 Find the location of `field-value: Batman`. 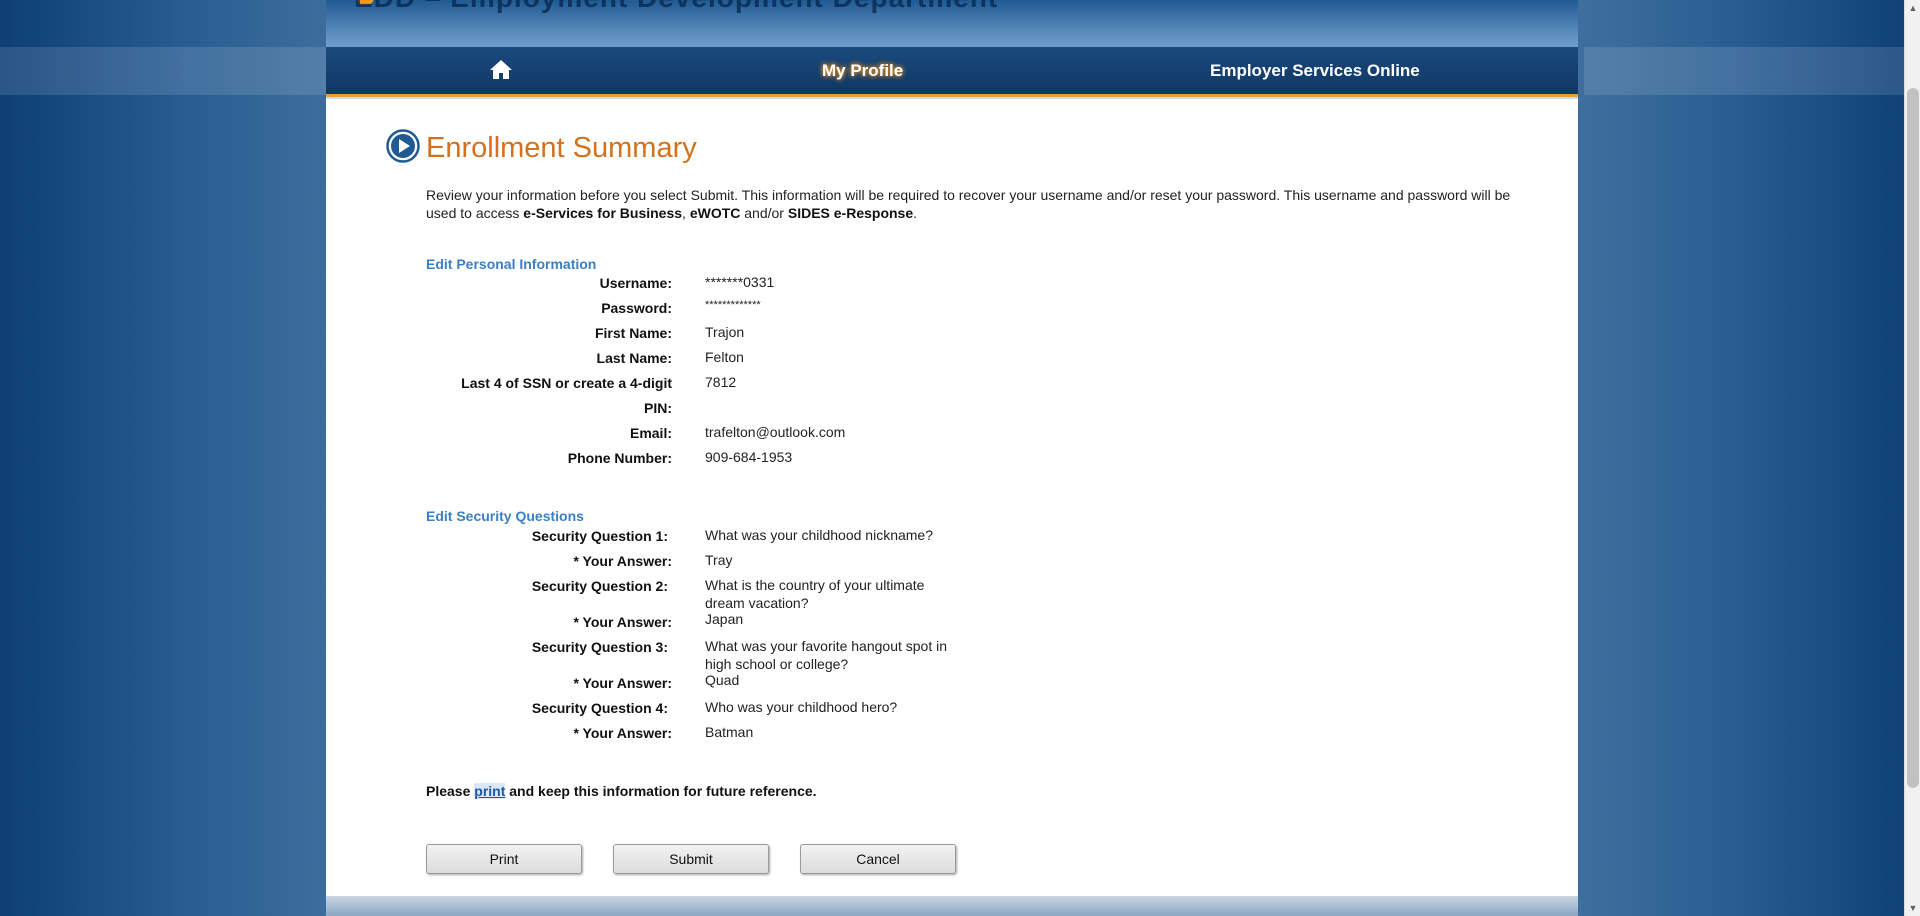

field-value: Batman is located at coordinates (729, 732).